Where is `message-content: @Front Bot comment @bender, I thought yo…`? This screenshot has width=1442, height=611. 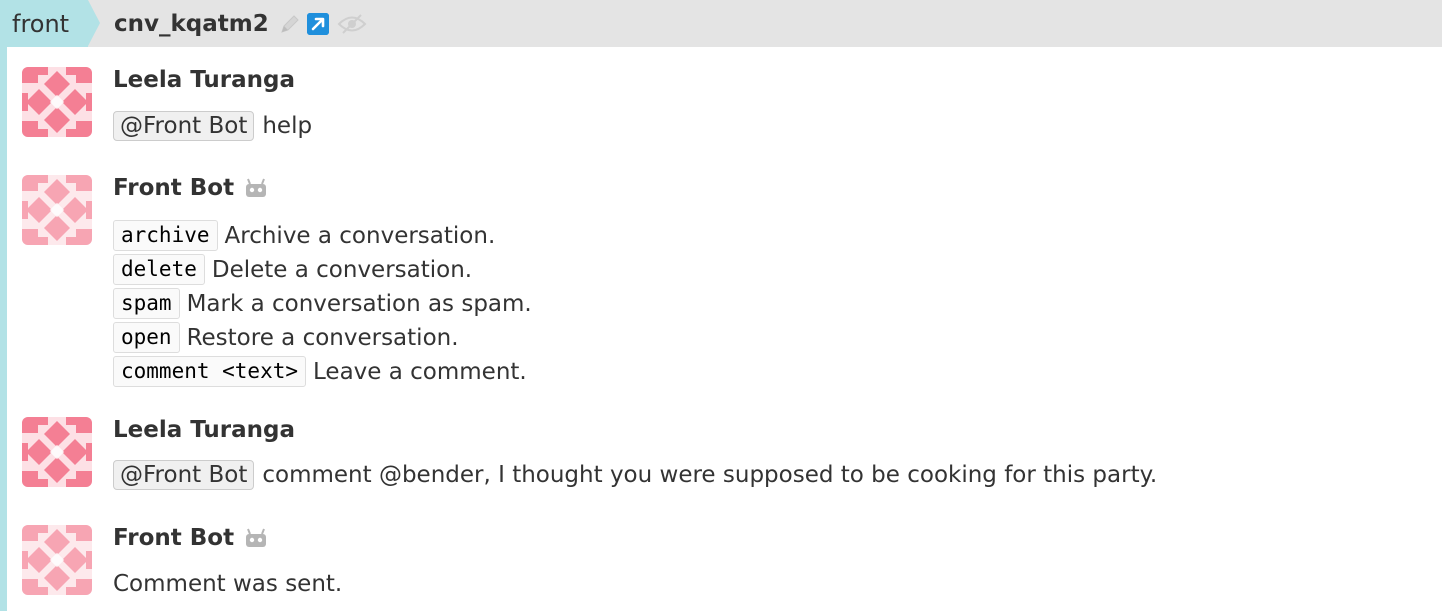
message-content: @Front Bot comment @bender, I thought yo… is located at coordinates (635, 475).